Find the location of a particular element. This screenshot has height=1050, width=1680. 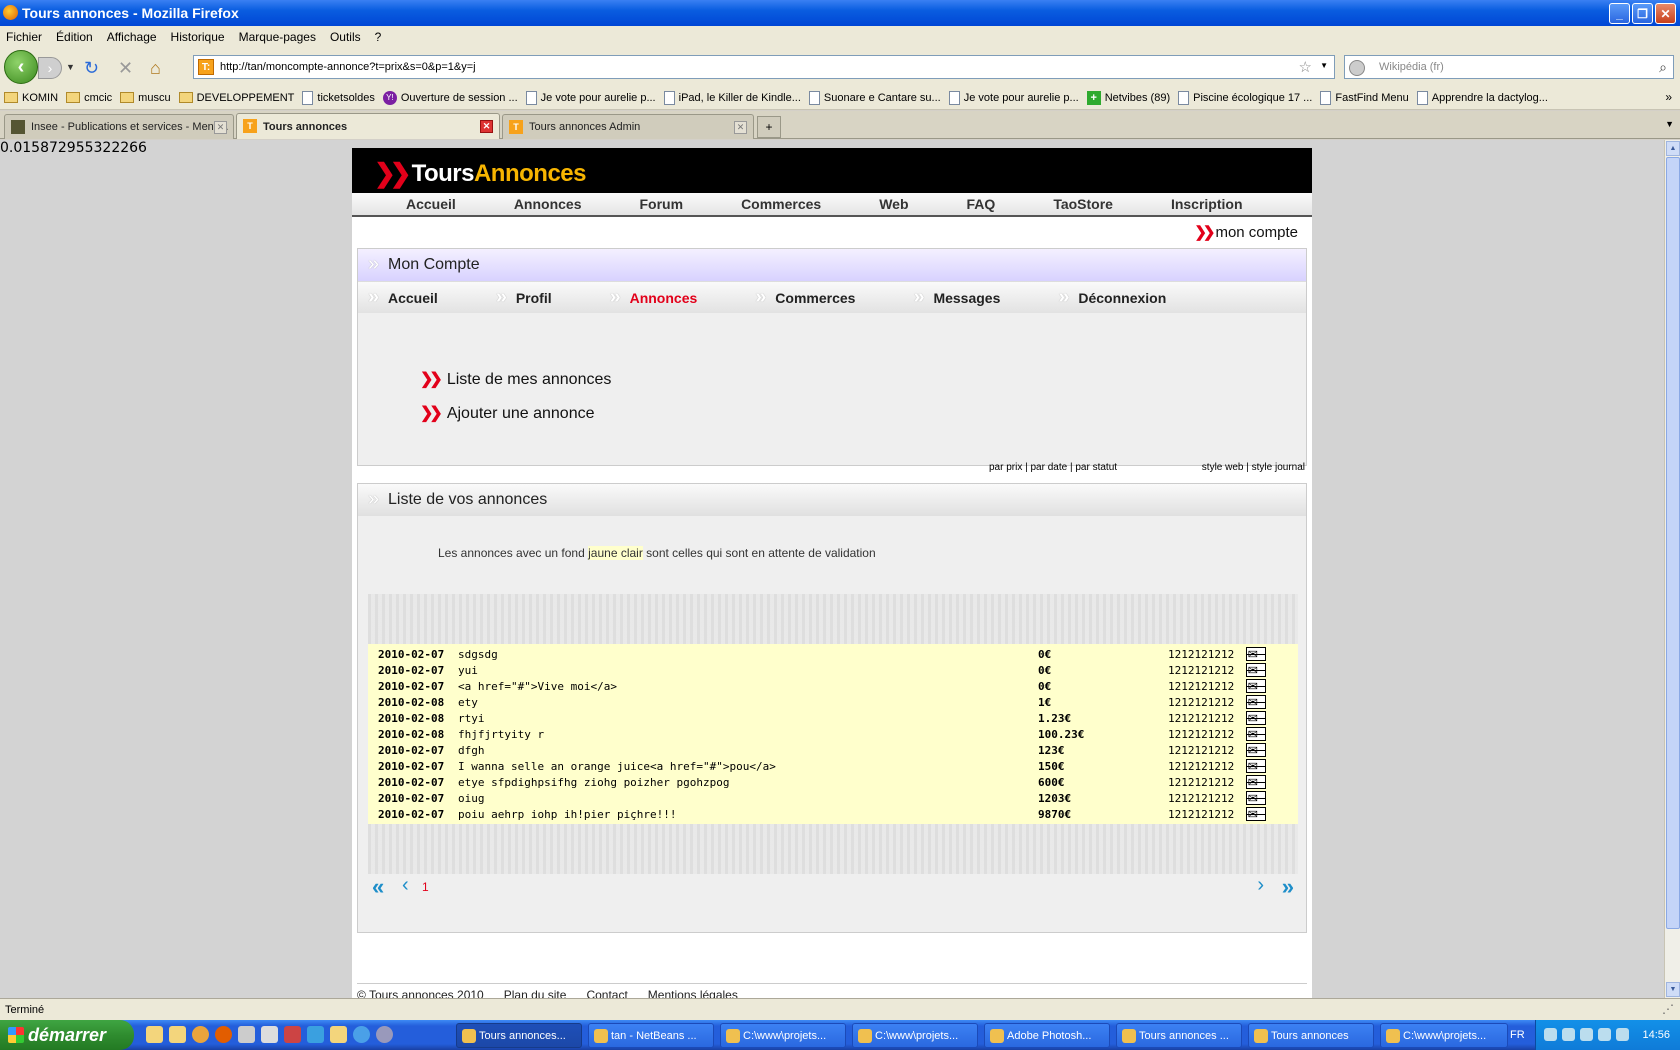

bookmark-item: + Netvibes (89) is located at coordinates (1128, 97).